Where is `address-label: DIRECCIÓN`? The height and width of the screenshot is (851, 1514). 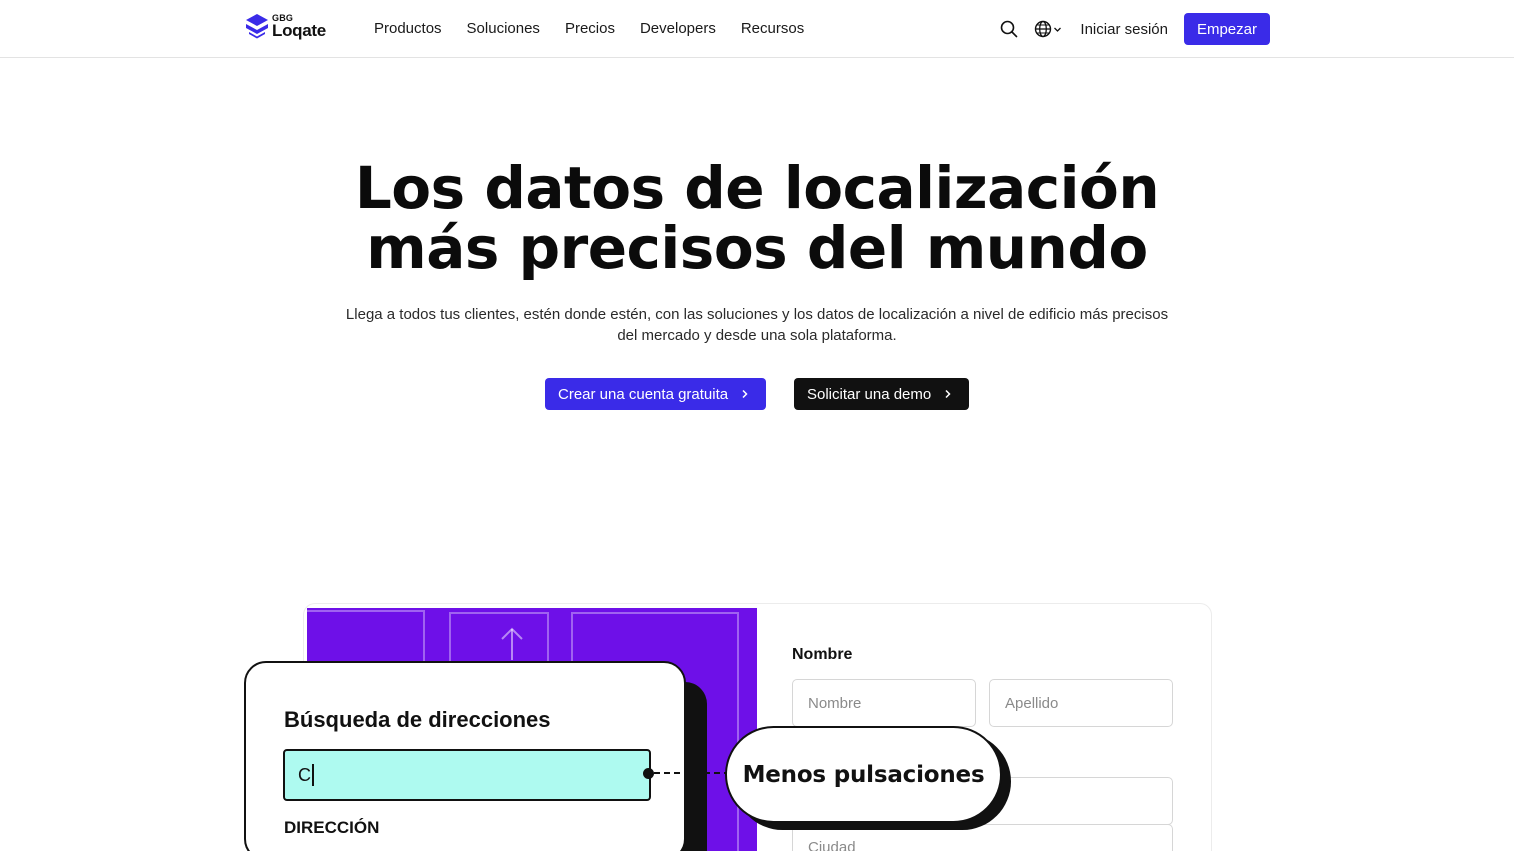
address-label: DIRECCIÓN is located at coordinates (332, 827).